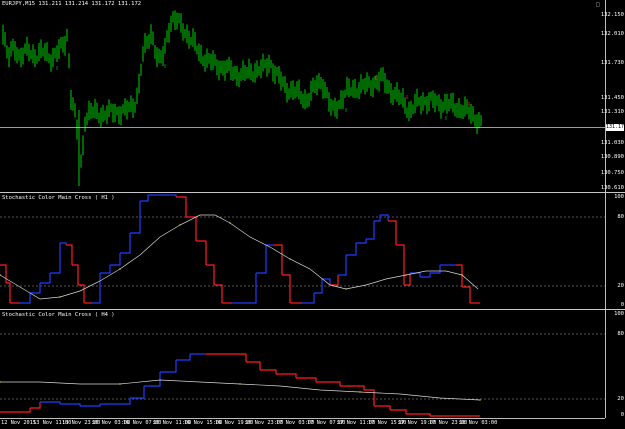 This screenshot has width=625, height=429. I want to click on level-tick: 20, so click(620, 286).